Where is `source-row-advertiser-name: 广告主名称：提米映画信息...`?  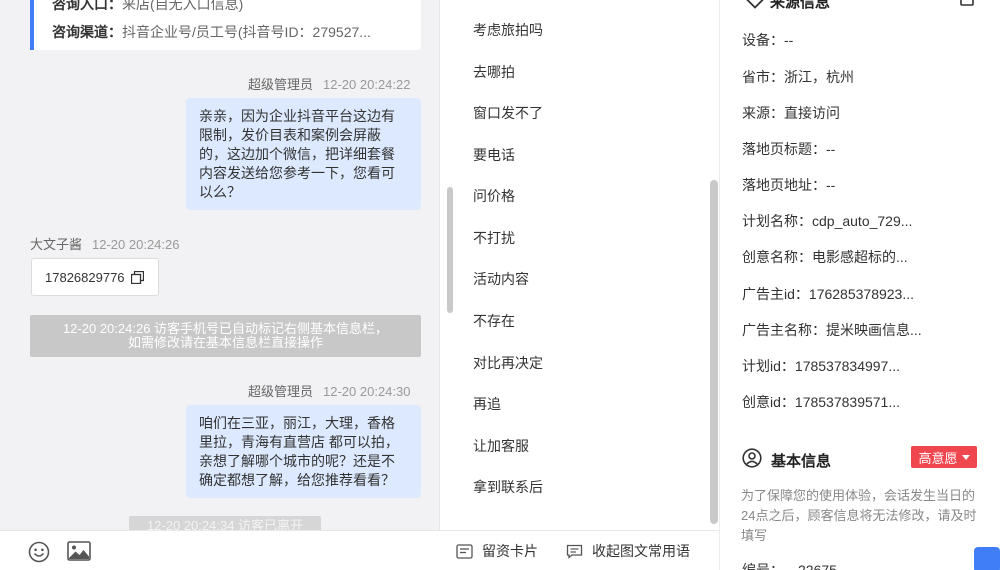 source-row-advertiser-name: 广告主名称：提米映画信息... is located at coordinates (832, 330).